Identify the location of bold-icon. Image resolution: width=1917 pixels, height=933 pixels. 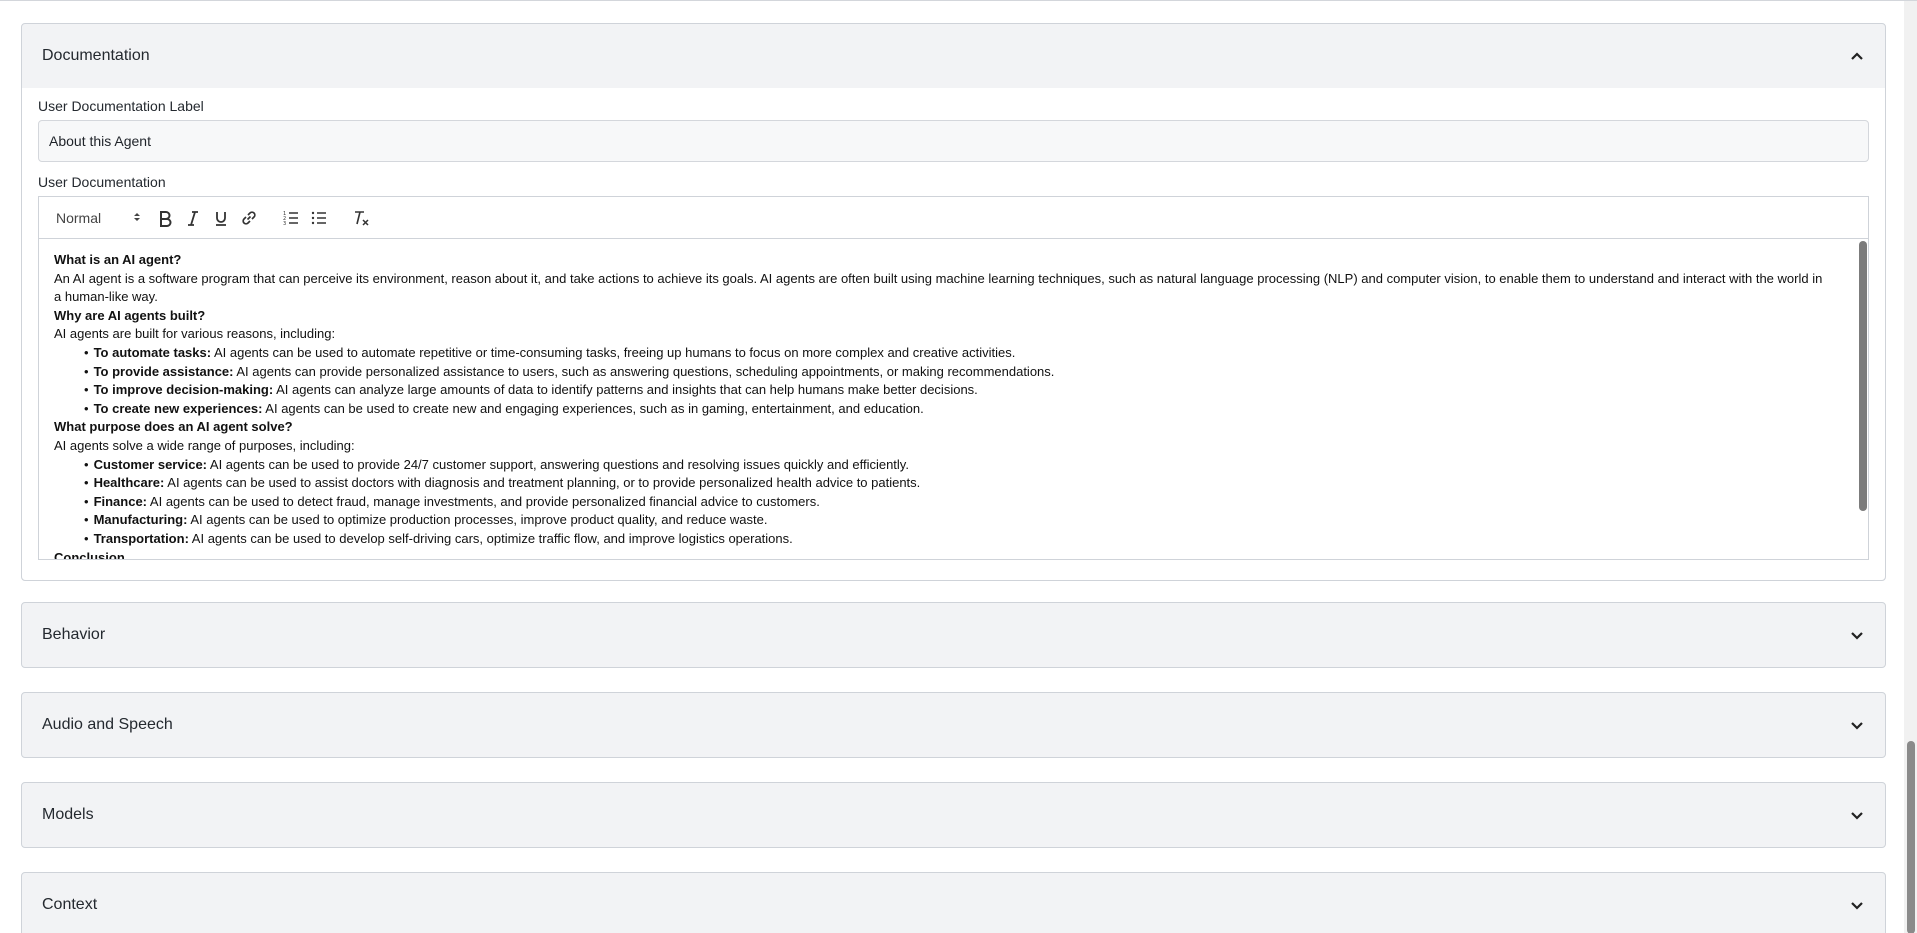
(165, 218).